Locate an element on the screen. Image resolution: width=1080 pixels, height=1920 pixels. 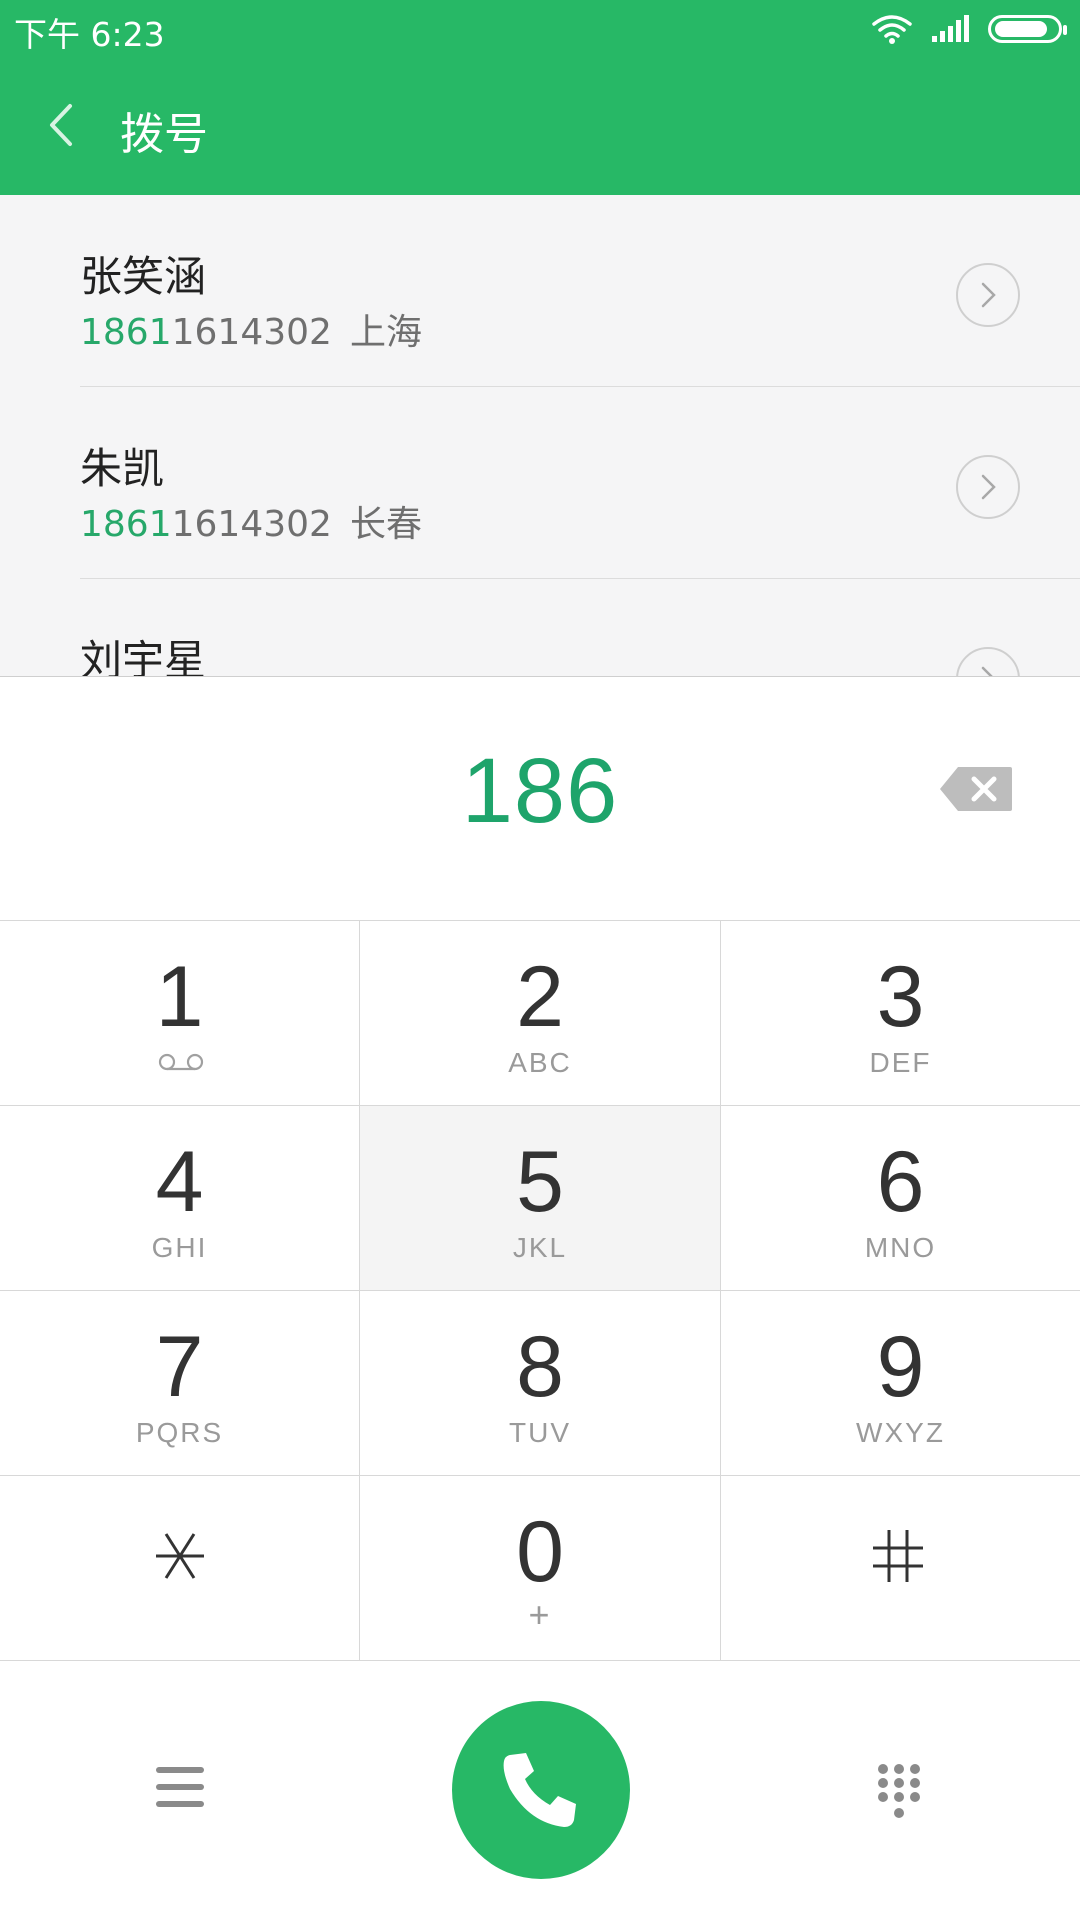
key-0: 0 + is located at coordinates (540, 1568).